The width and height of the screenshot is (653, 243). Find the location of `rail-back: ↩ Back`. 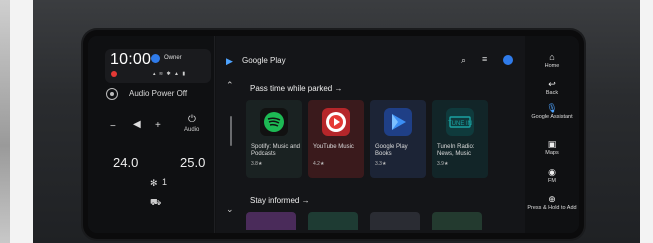

rail-back: ↩ Back is located at coordinates (552, 87).